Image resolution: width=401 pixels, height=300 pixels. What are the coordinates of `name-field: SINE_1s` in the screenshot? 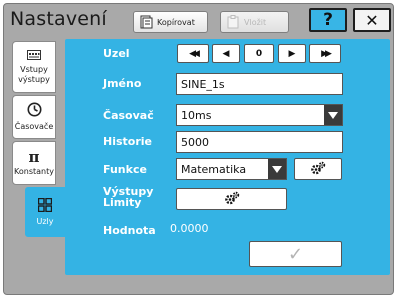 It's located at (259, 84).